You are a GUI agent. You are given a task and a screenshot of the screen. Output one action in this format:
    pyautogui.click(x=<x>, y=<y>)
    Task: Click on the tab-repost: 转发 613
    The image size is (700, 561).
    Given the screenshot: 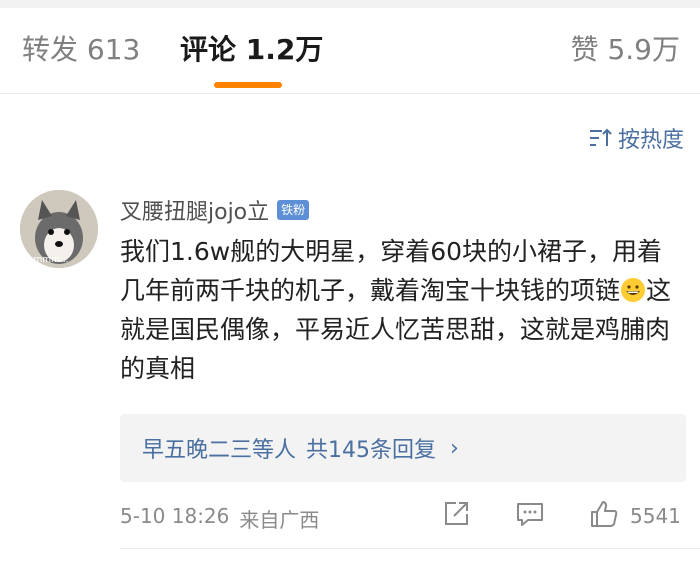 What is the action you would take?
    pyautogui.click(x=81, y=48)
    